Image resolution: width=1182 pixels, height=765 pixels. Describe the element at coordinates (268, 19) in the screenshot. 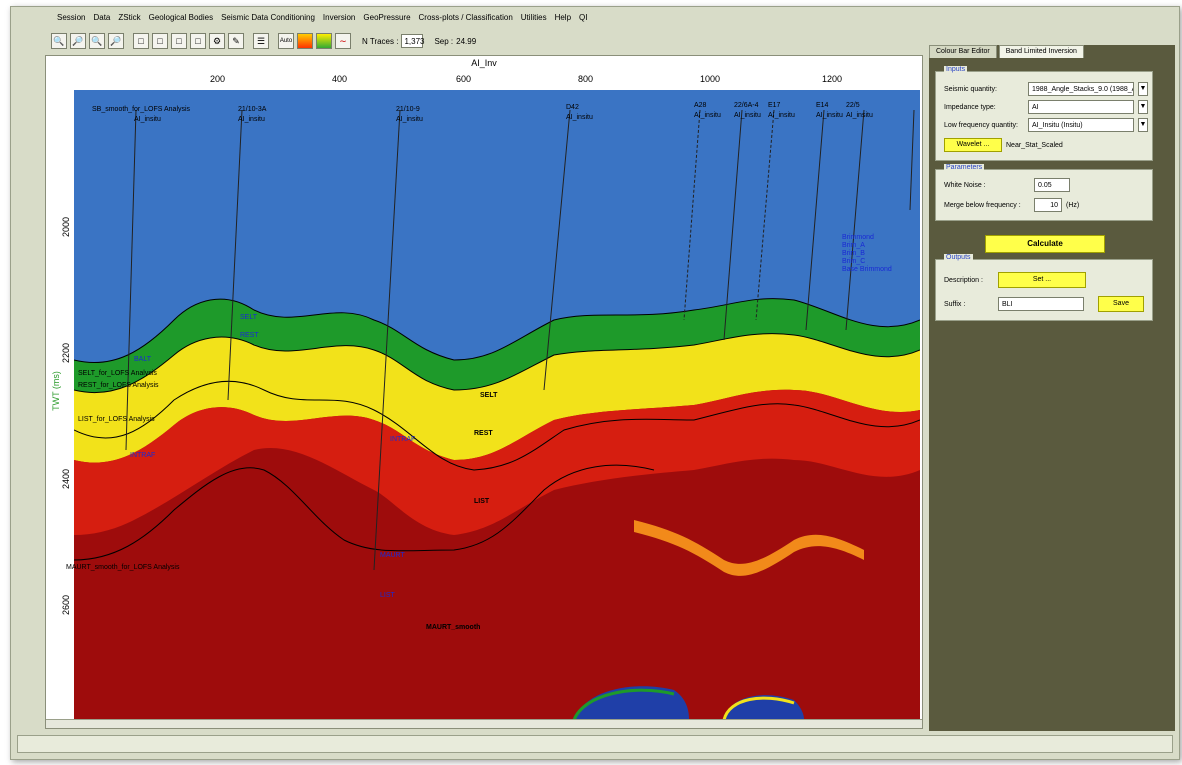

I see `menu-seismic-data-conditioning: Seismic Data Conditioning` at that location.